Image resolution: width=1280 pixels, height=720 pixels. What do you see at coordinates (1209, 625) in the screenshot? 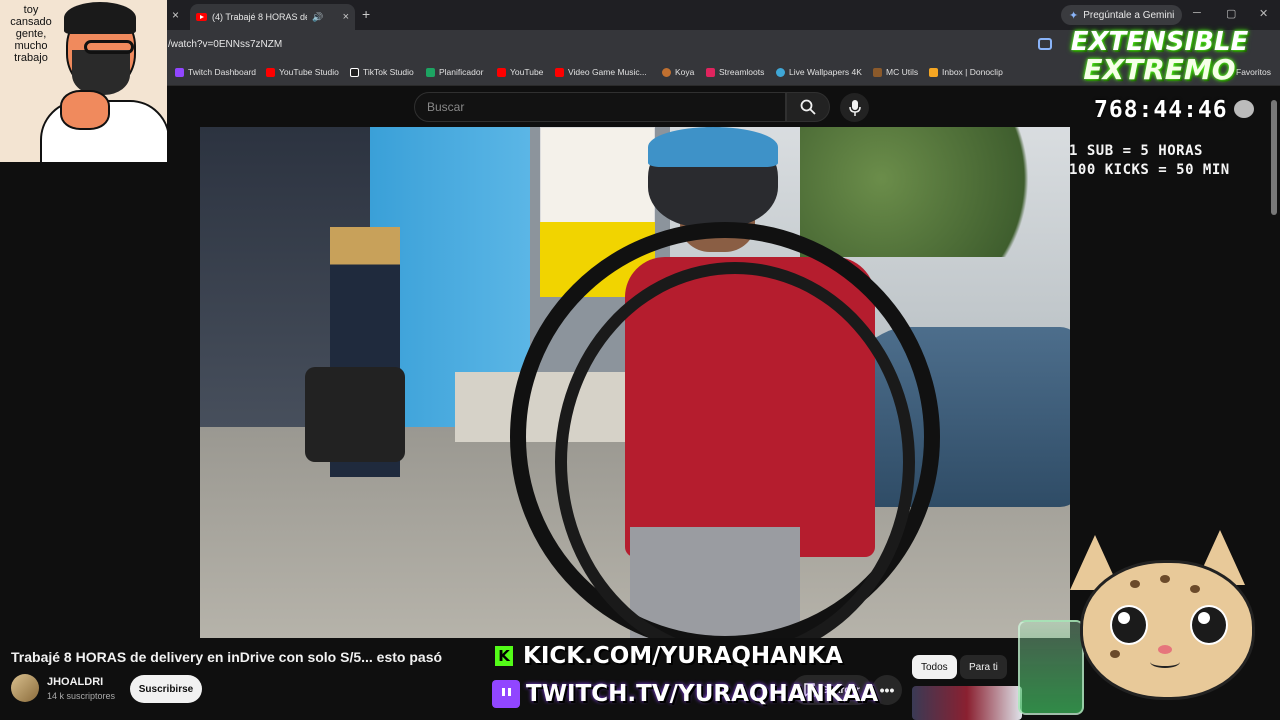
I see `cat-eye-right` at bounding box center [1209, 625].